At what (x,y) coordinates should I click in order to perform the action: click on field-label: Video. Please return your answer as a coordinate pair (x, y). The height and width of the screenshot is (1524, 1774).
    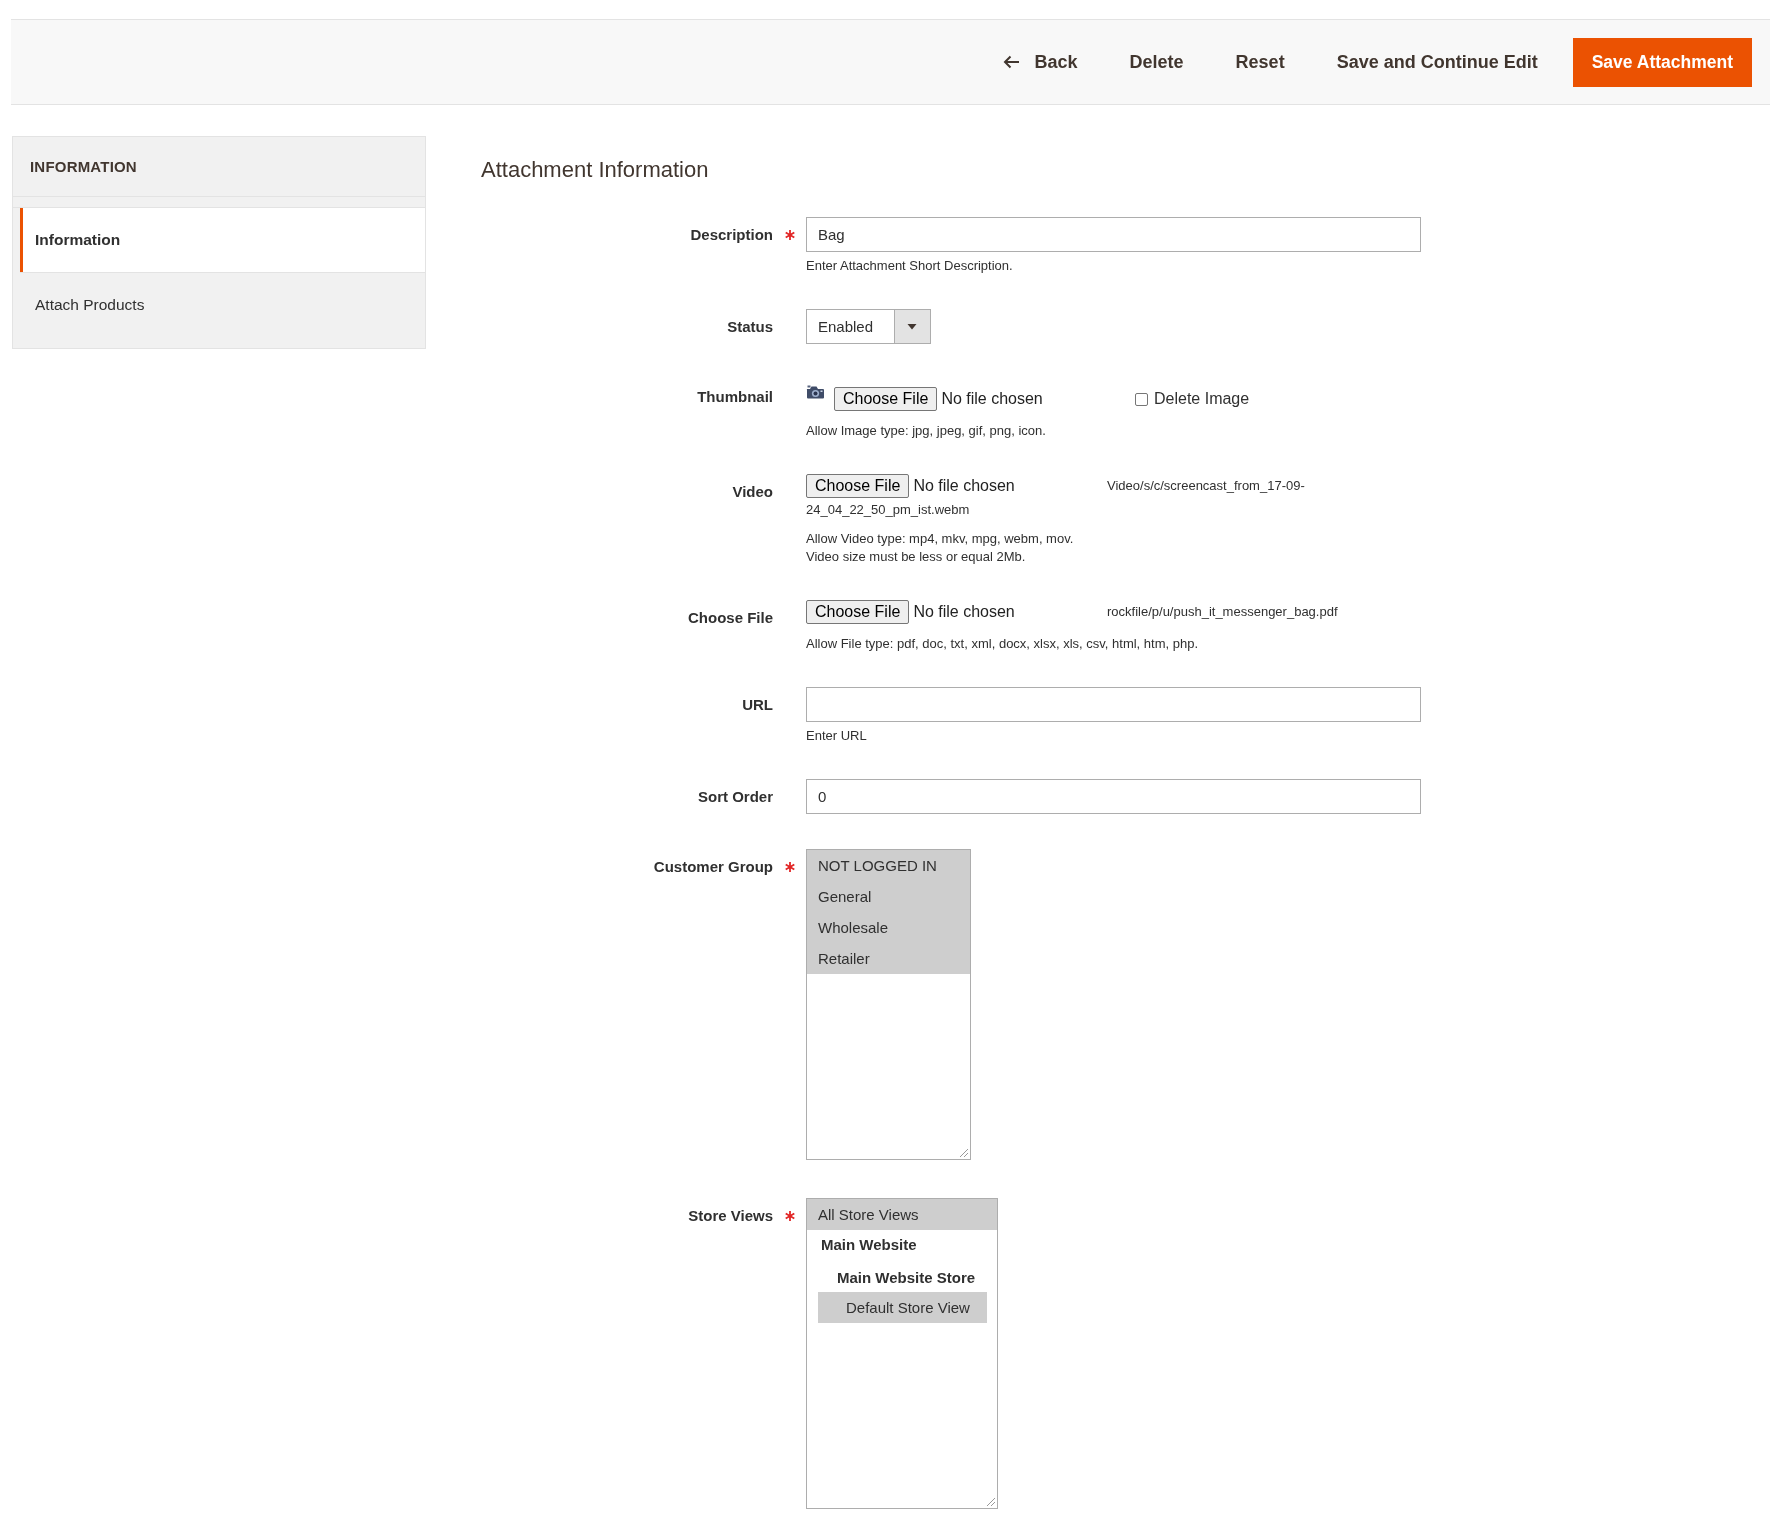
    Looking at the image, I should click on (752, 491).